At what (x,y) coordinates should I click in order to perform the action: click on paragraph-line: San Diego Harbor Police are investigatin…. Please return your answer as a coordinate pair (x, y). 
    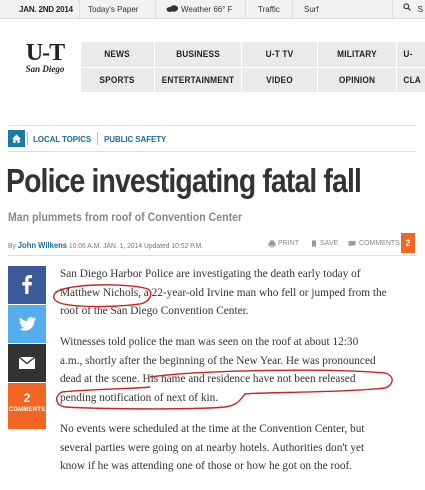
    Looking at the image, I should click on (210, 274).